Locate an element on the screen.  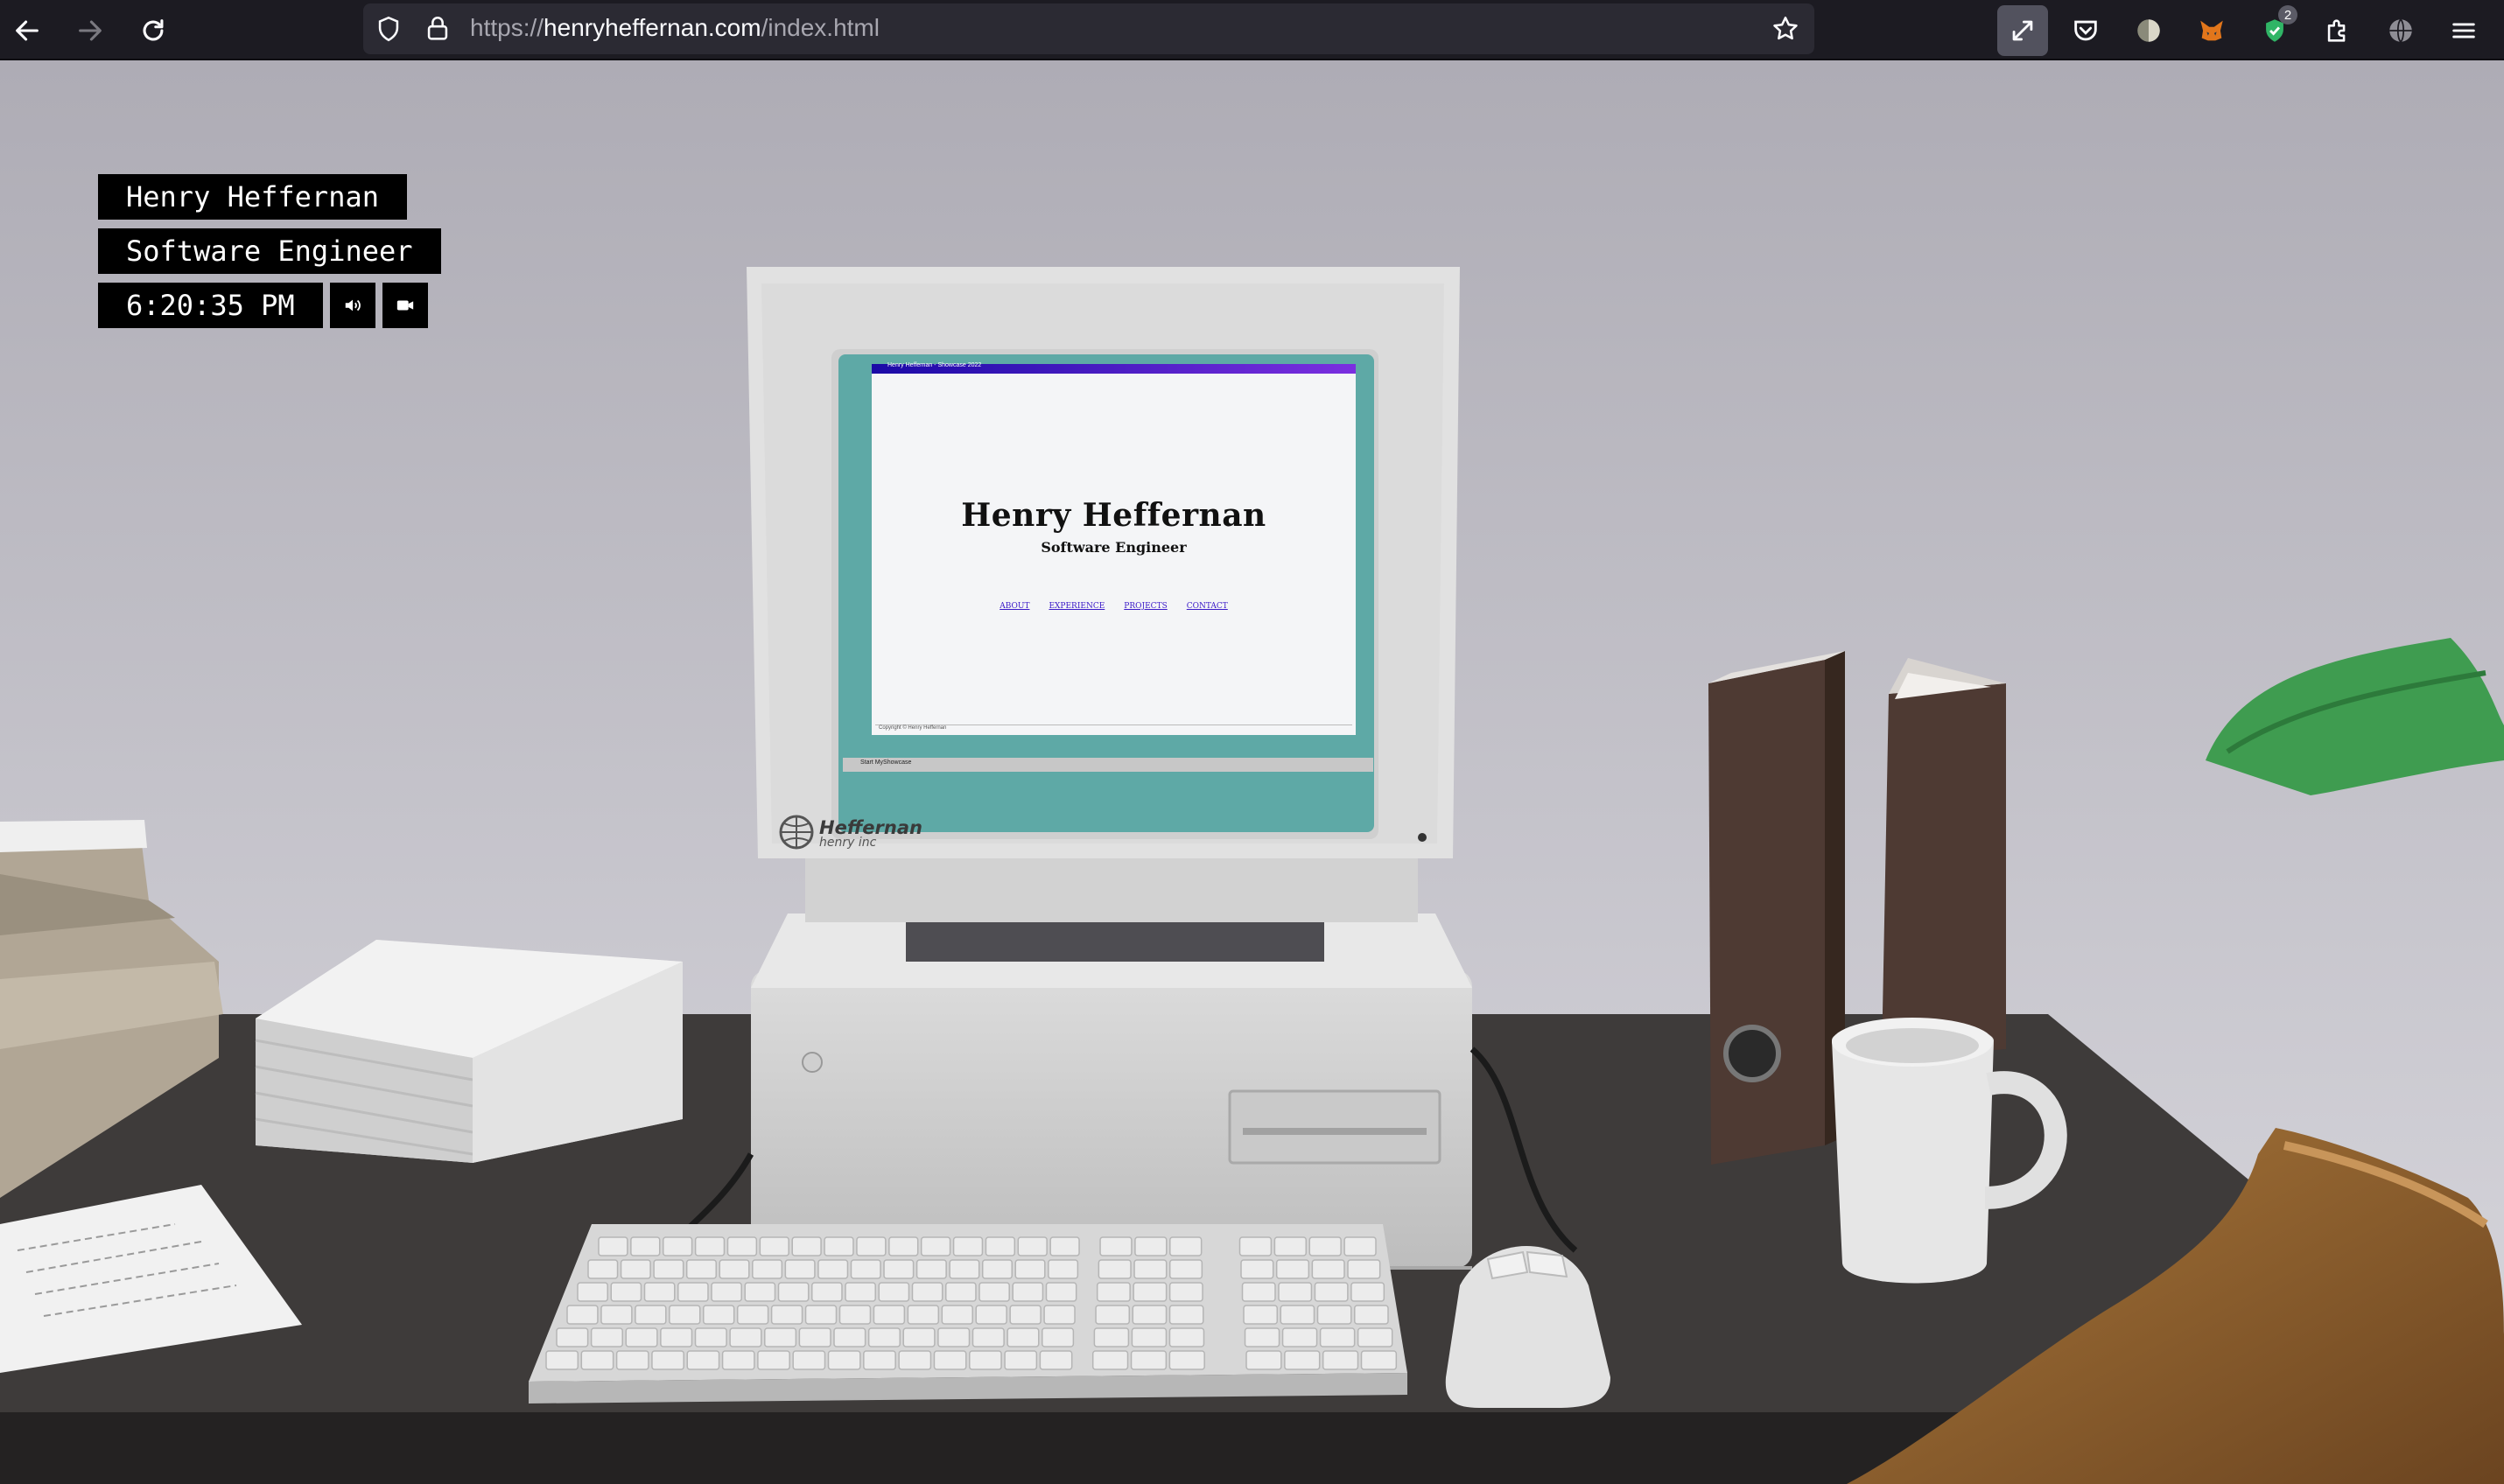
lock-icon is located at coordinates (437, 29).